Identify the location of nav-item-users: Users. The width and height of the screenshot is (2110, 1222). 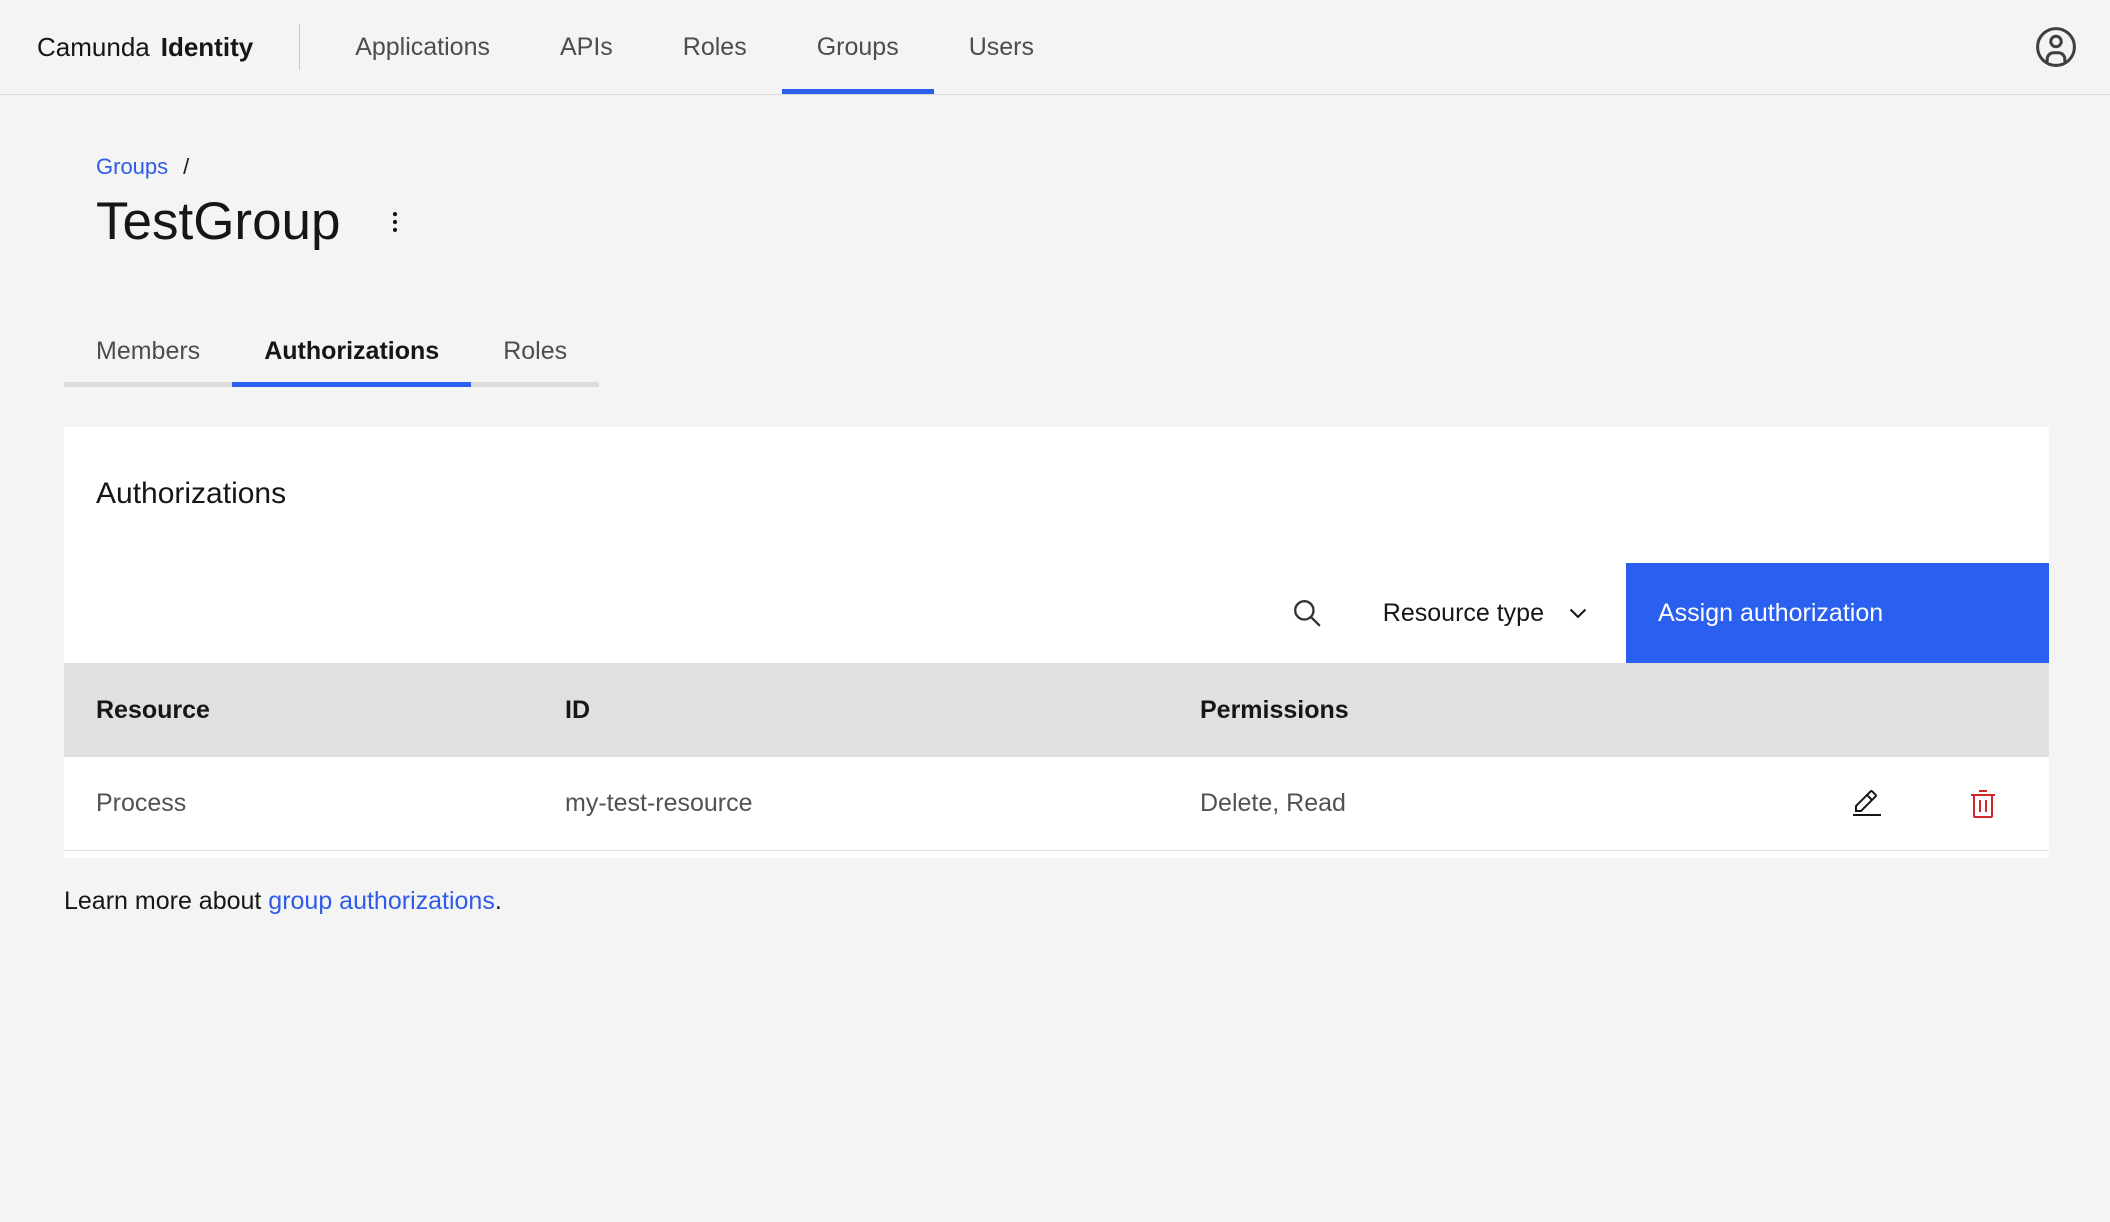
(1001, 47).